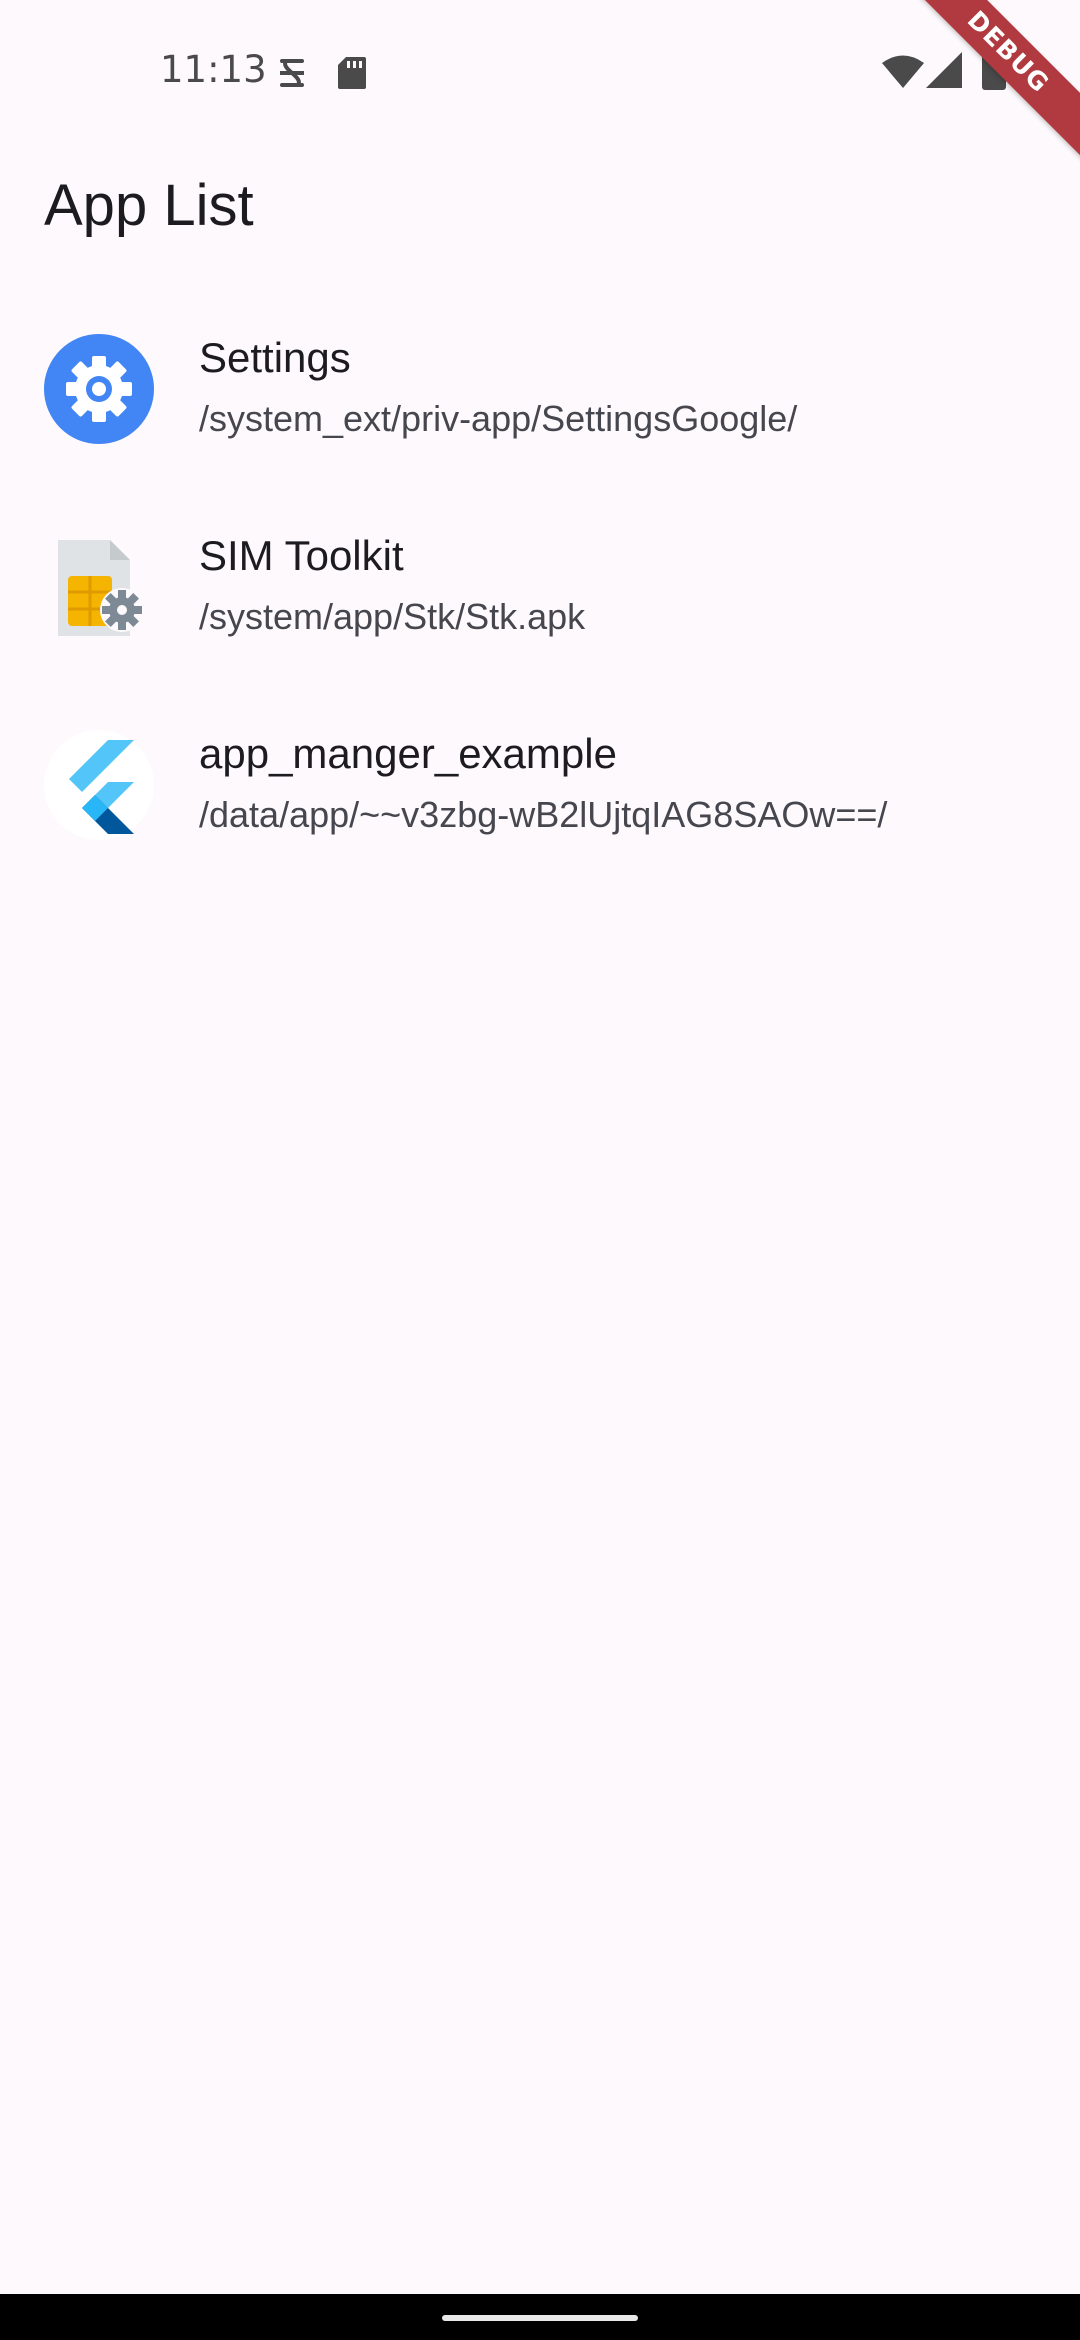 The height and width of the screenshot is (2340, 1080). I want to click on status-bar: 11:13 DEBUG, so click(540, 80).